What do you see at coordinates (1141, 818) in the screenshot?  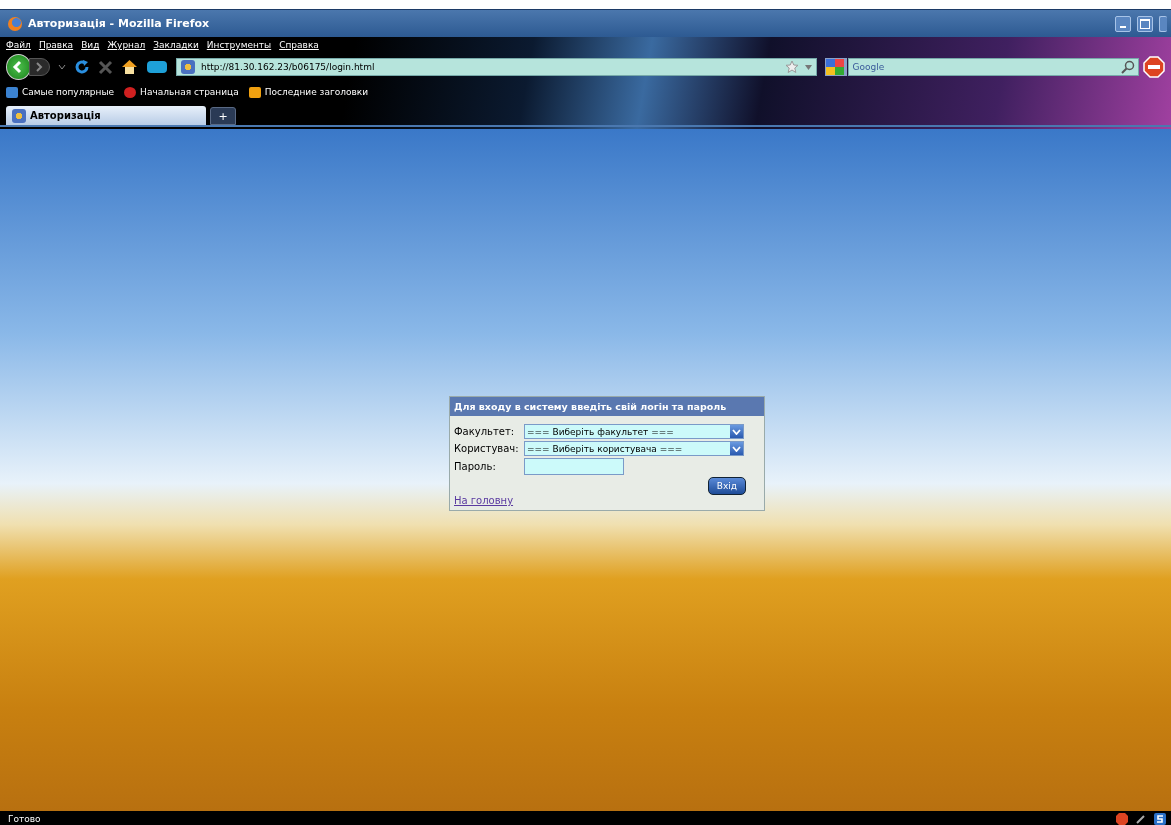 I see `pencil-icon` at bounding box center [1141, 818].